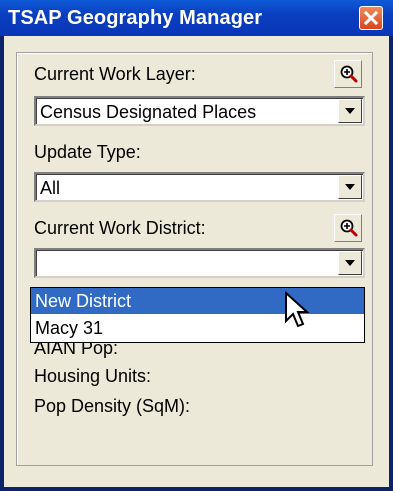 The image size is (393, 491). Describe the element at coordinates (50, 188) in the screenshot. I see `update-type-value: All` at that location.